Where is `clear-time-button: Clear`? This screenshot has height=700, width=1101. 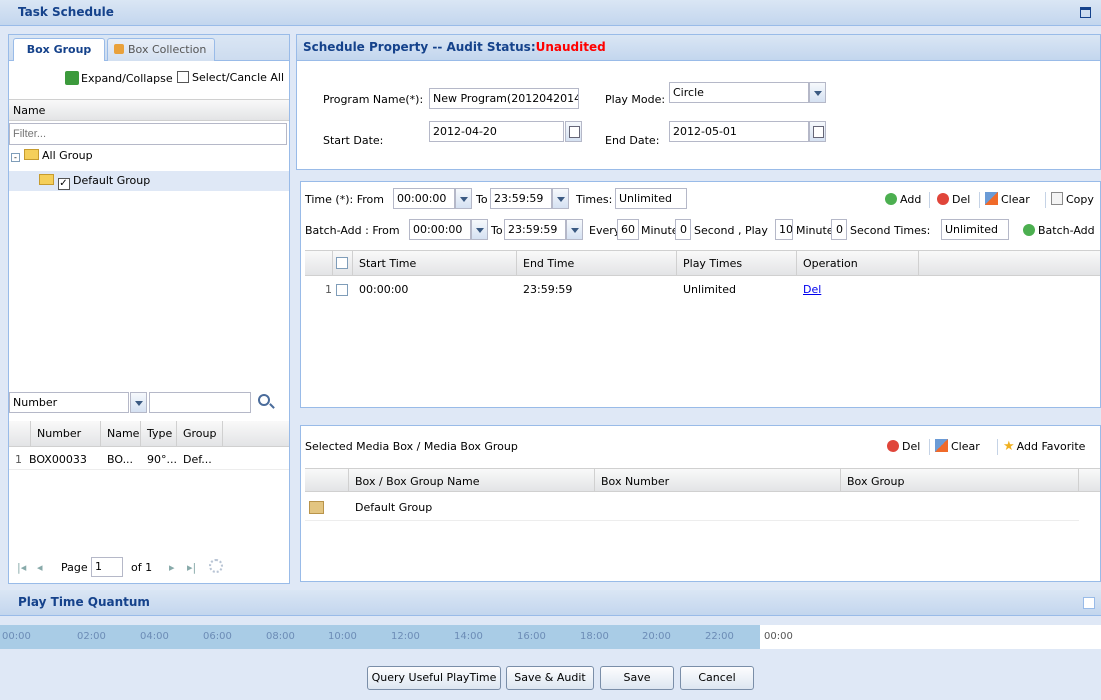
clear-time-button: Clear is located at coordinates (1007, 200).